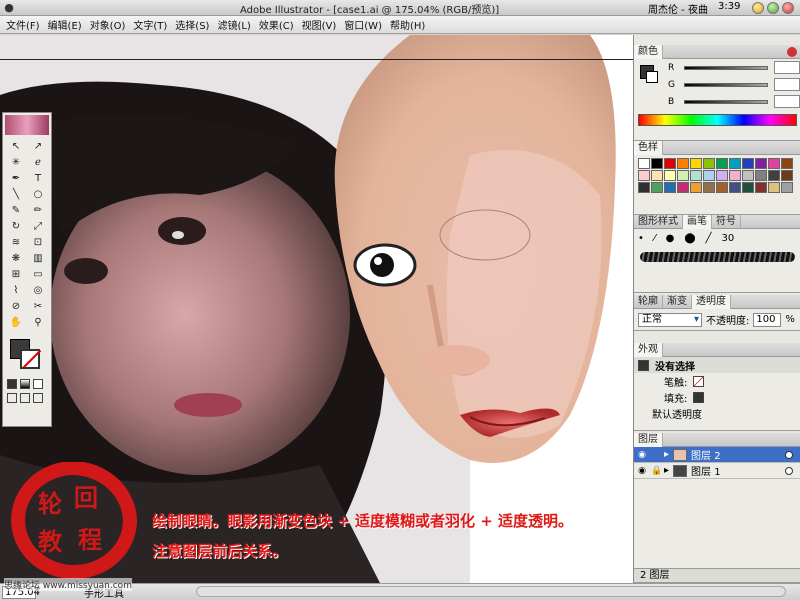 This screenshot has width=800, height=600. I want to click on full-screen-icon, so click(38, 398).